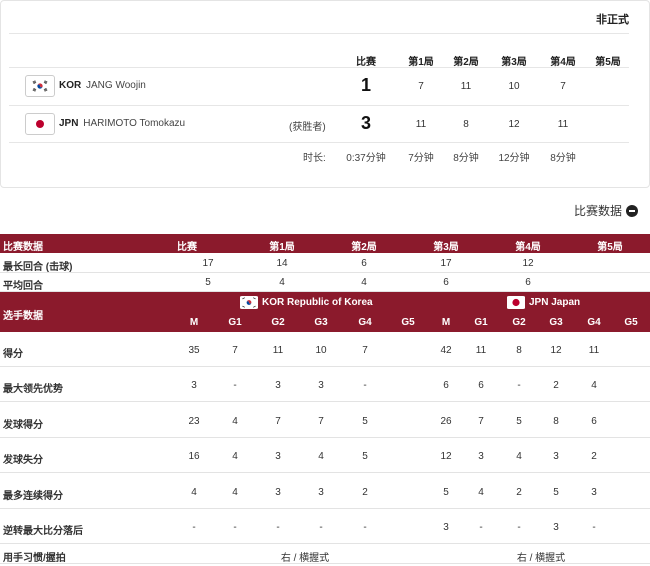 The image size is (650, 566). I want to click on kor-flag-icon, so click(249, 302).